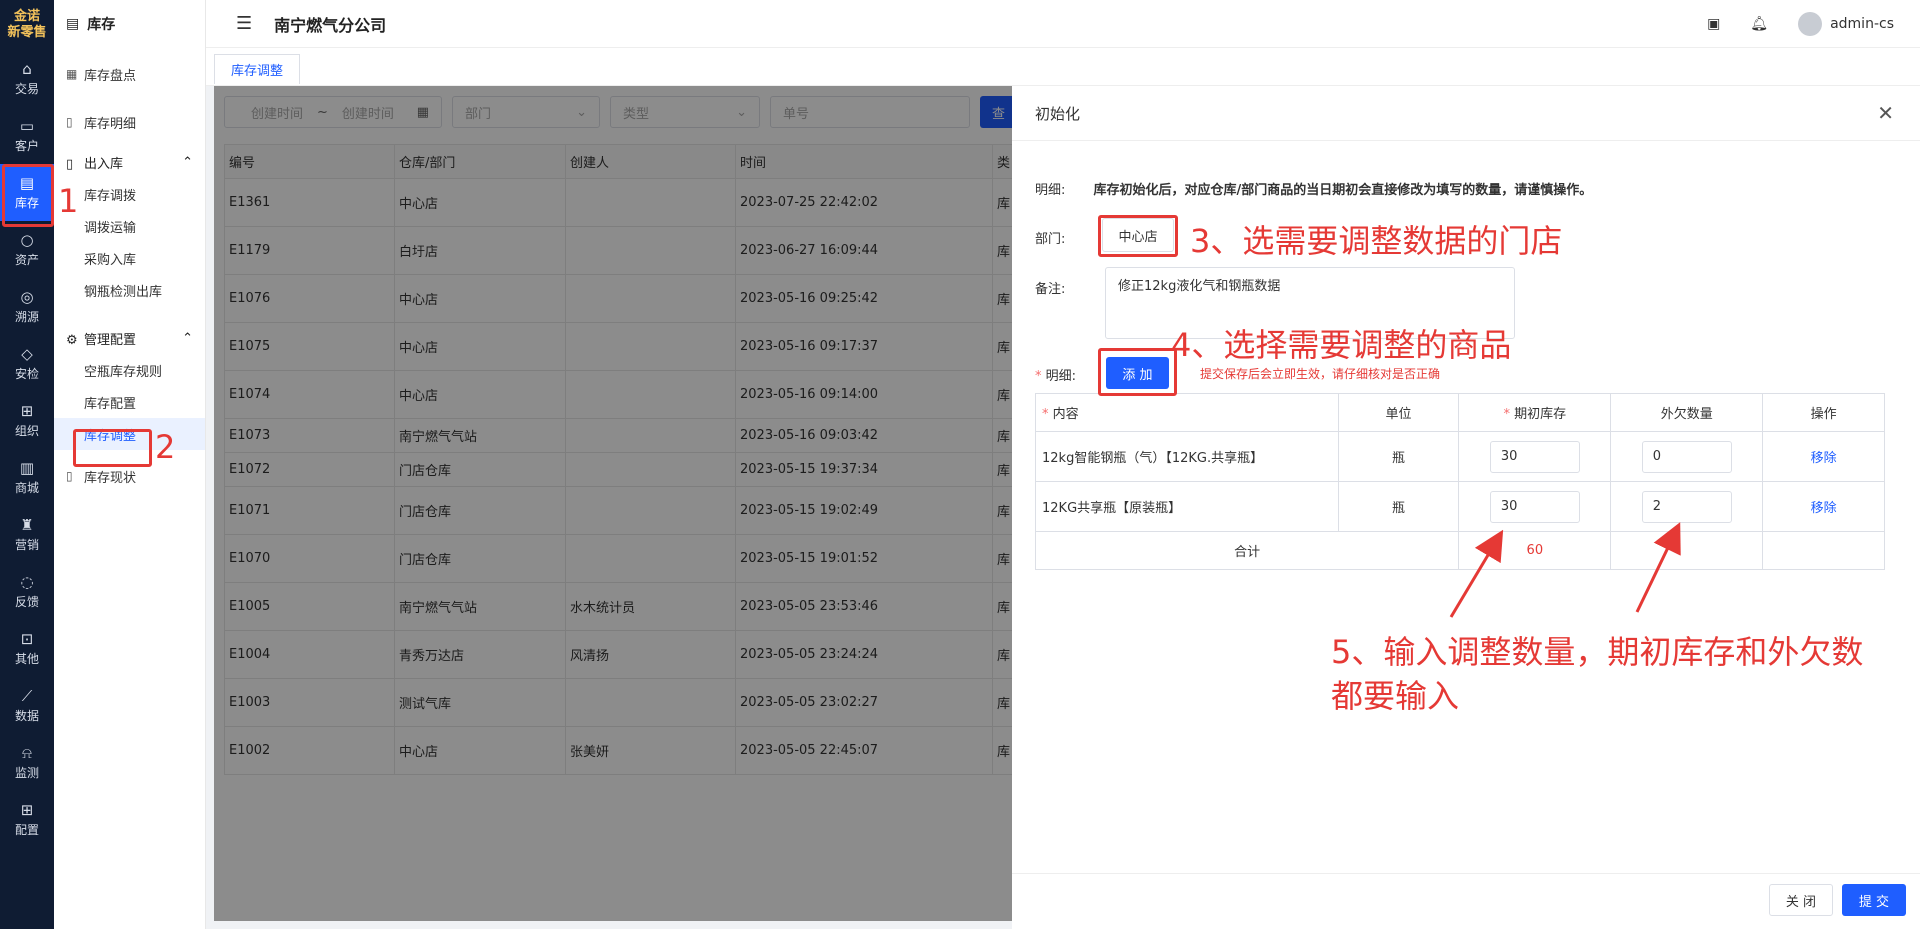 Image resolution: width=1920 pixels, height=929 pixels. Describe the element at coordinates (1565, 570) in the screenshot. I see `annotation-arrows` at that location.